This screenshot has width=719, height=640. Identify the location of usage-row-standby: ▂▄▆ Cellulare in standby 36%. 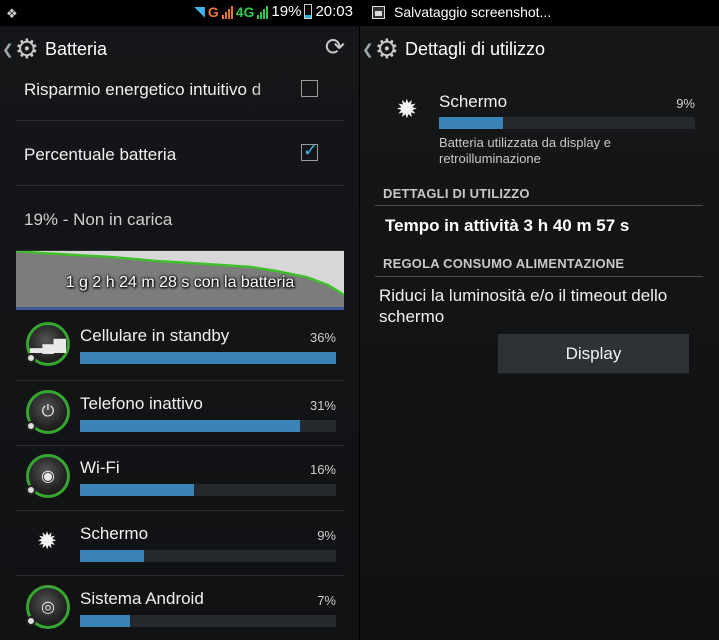
(180, 344).